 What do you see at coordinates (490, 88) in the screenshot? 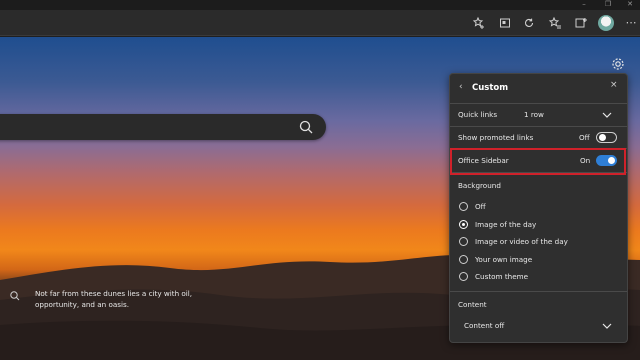
I see `panel-title: Custom` at bounding box center [490, 88].